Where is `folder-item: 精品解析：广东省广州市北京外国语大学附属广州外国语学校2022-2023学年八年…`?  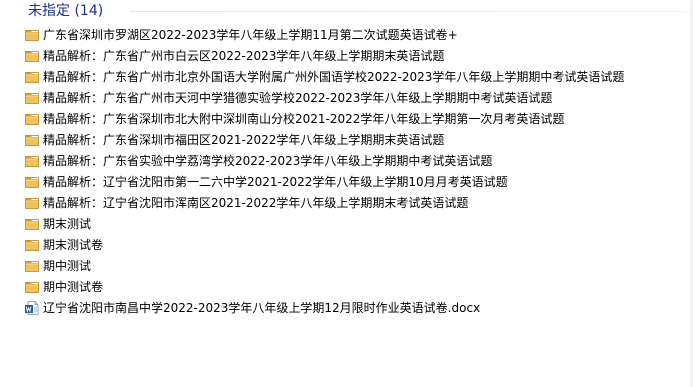
folder-item: 精品解析：广东省广州市北京外国语大学附属广州外国语学校2022-2023学年八年… is located at coordinates (358, 76).